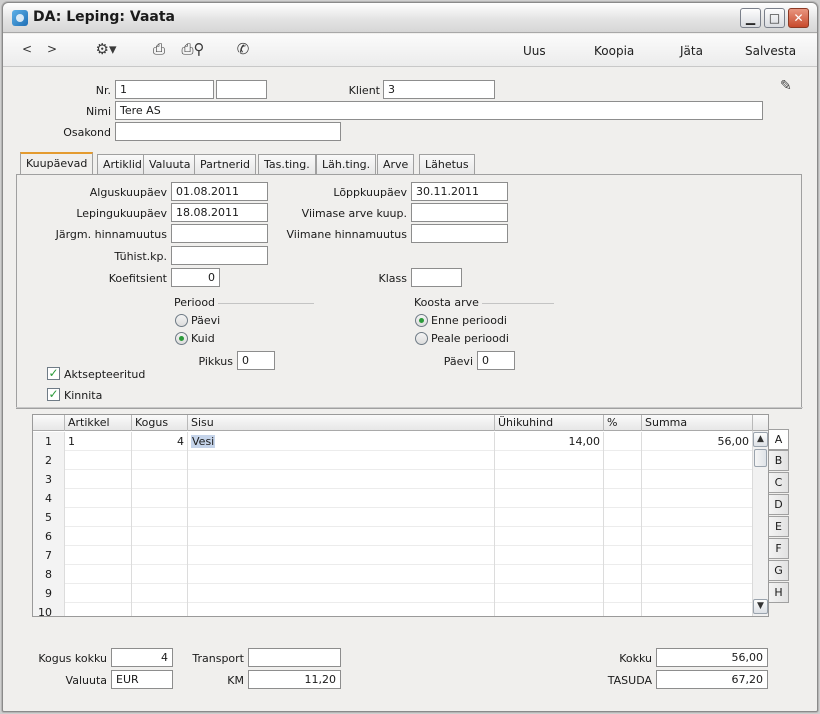 The width and height of the screenshot is (820, 714). I want to click on table-row: 8, so click(400, 574).